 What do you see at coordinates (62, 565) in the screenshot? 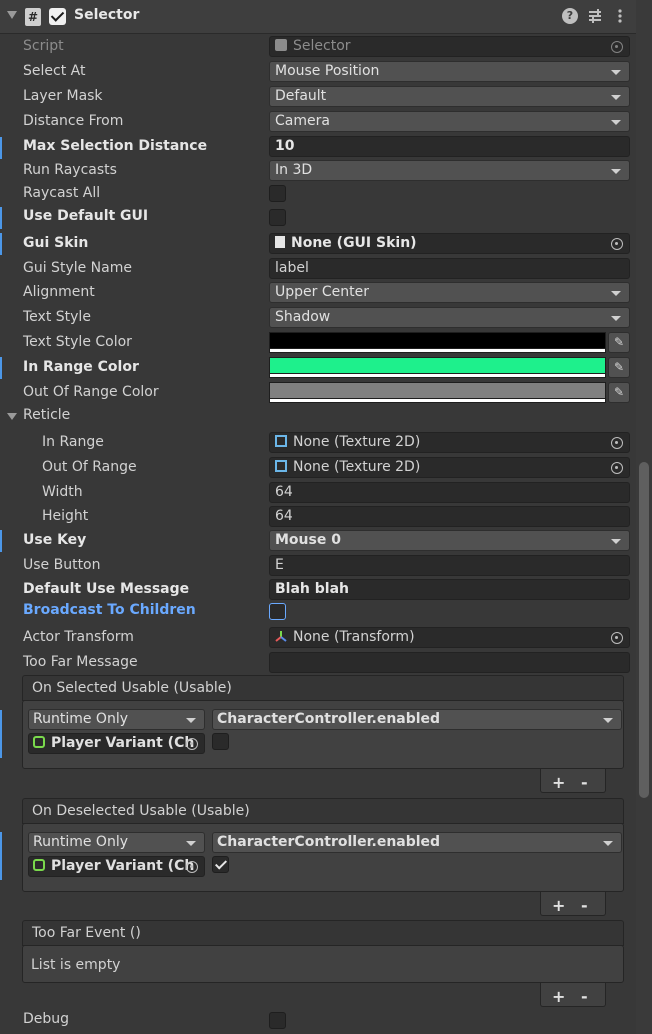
I see `use-button-label: Use Button` at bounding box center [62, 565].